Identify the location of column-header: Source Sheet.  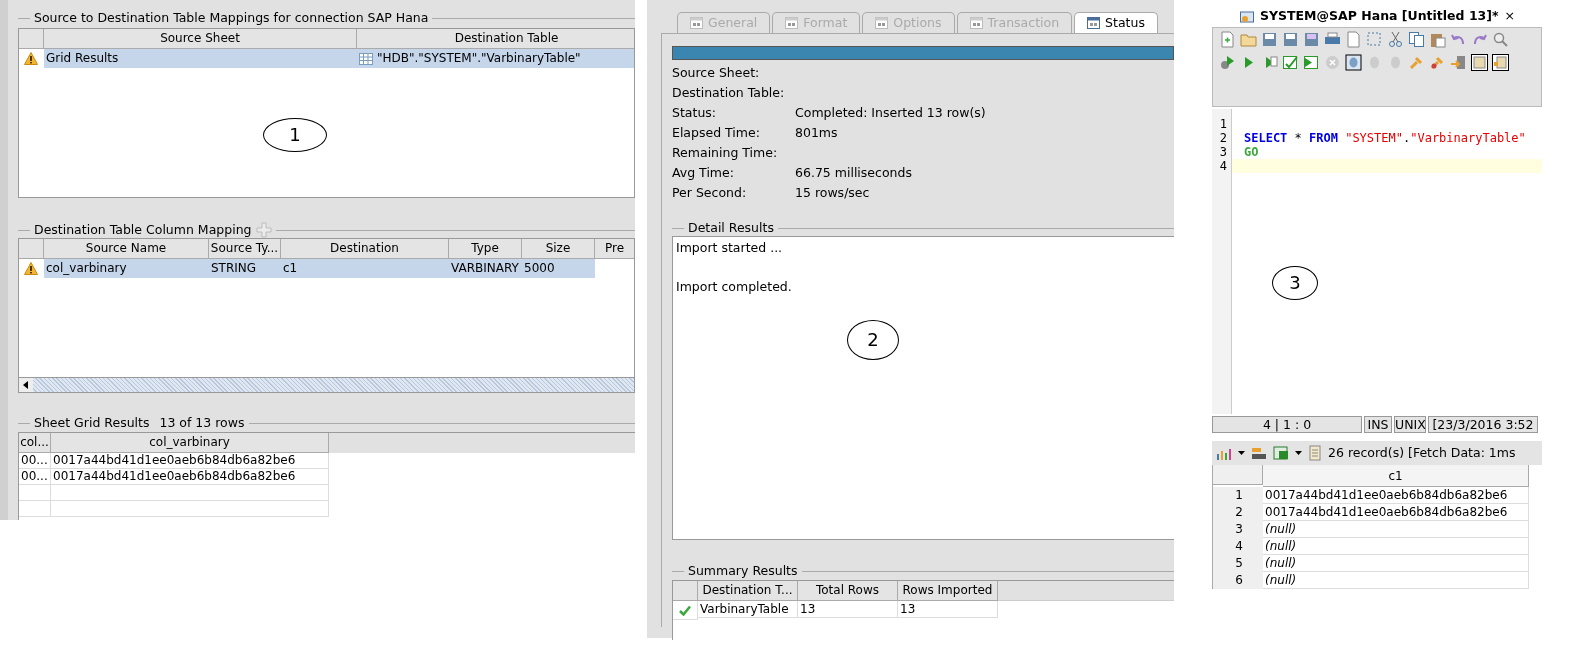
(200, 39).